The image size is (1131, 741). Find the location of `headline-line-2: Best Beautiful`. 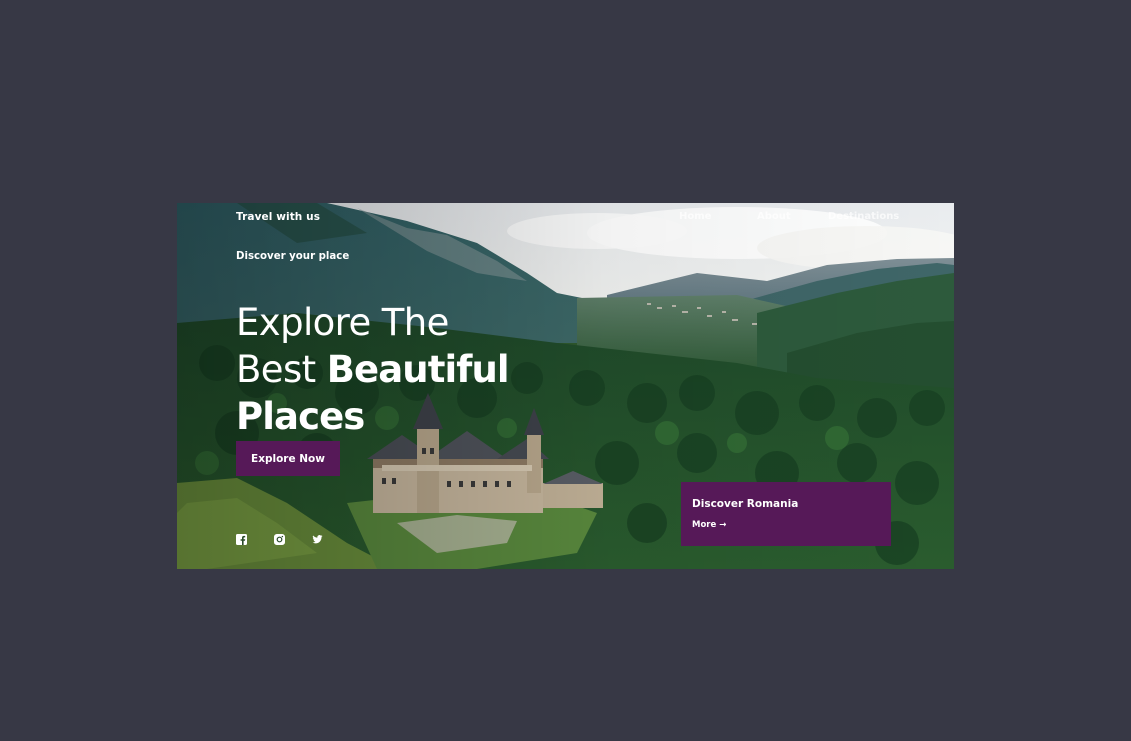

headline-line-2: Best Beautiful is located at coordinates (446, 369).